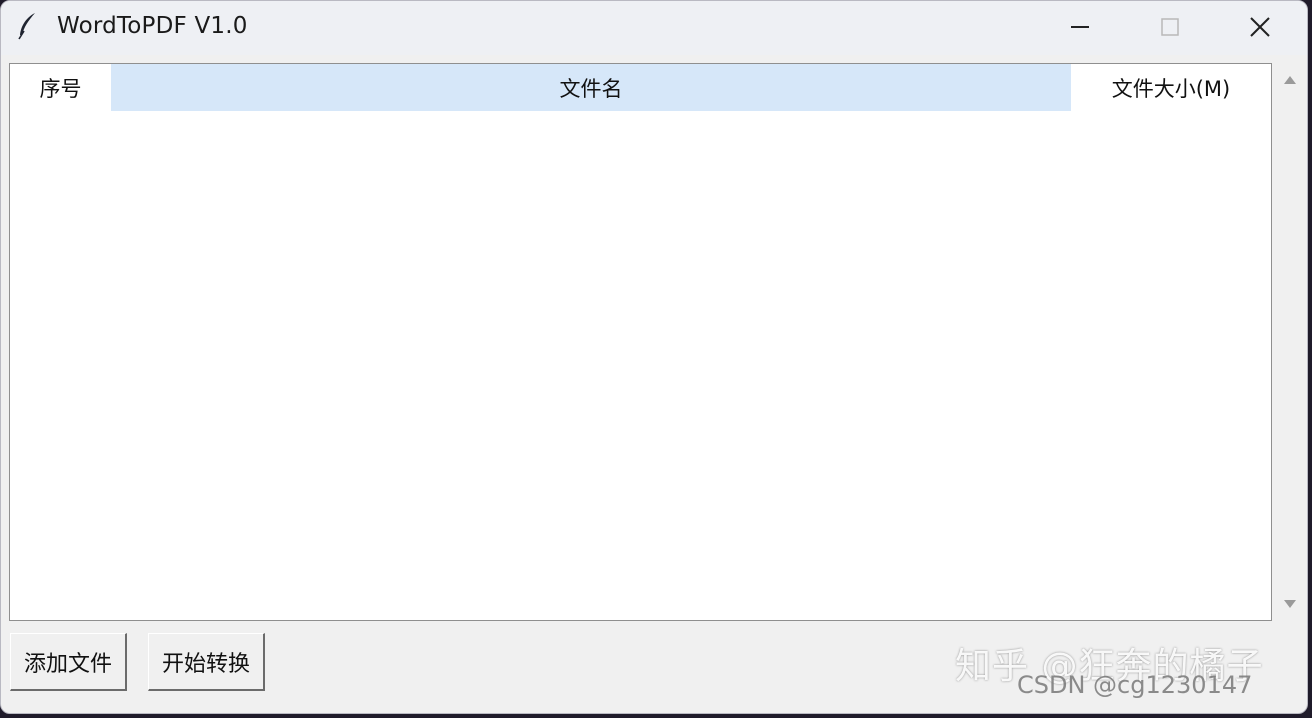 This screenshot has height=718, width=1312. What do you see at coordinates (26, 26) in the screenshot?
I see `feather-icon` at bounding box center [26, 26].